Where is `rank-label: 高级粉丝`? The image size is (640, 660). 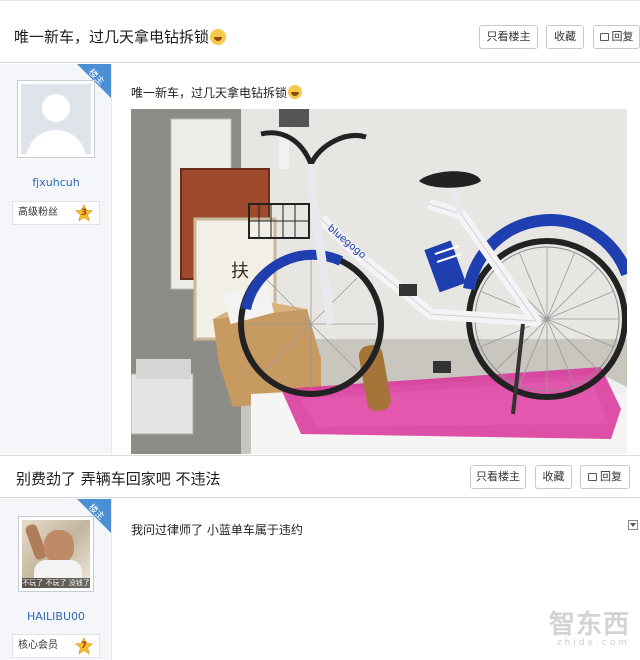 rank-label: 高级粉丝 is located at coordinates (38, 212).